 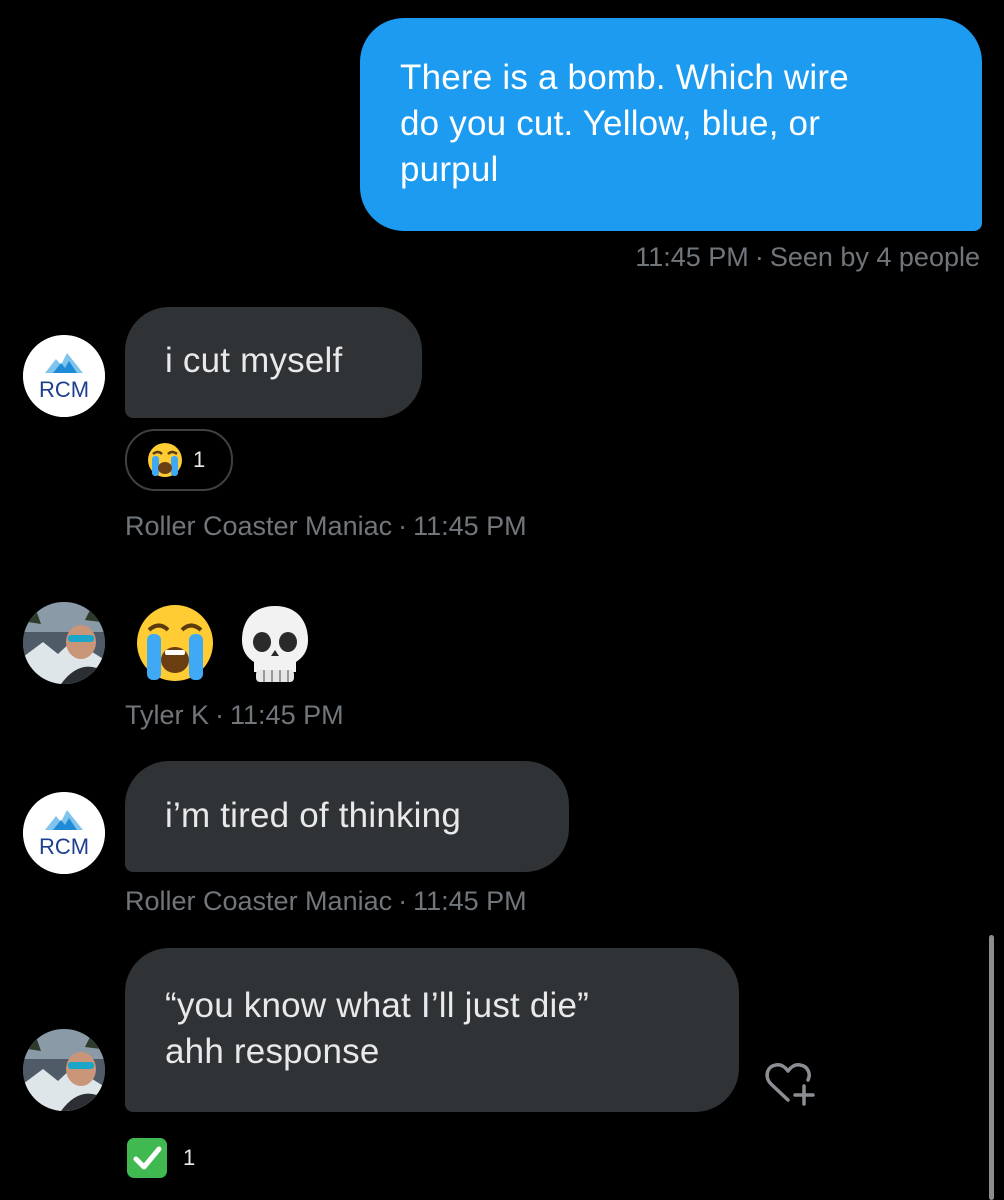 What do you see at coordinates (610, 123) in the screenshot?
I see `message-text-line: do you cut. Yellow, blue, or` at bounding box center [610, 123].